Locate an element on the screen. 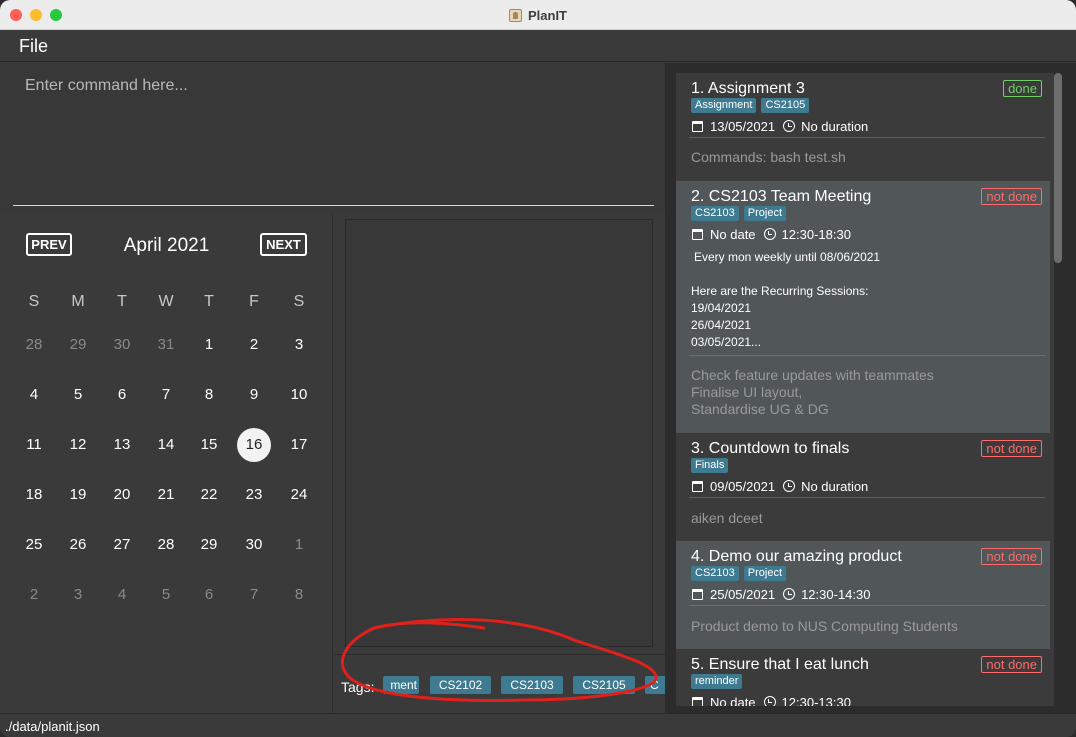  calendar-day: 24 is located at coordinates (299, 495).